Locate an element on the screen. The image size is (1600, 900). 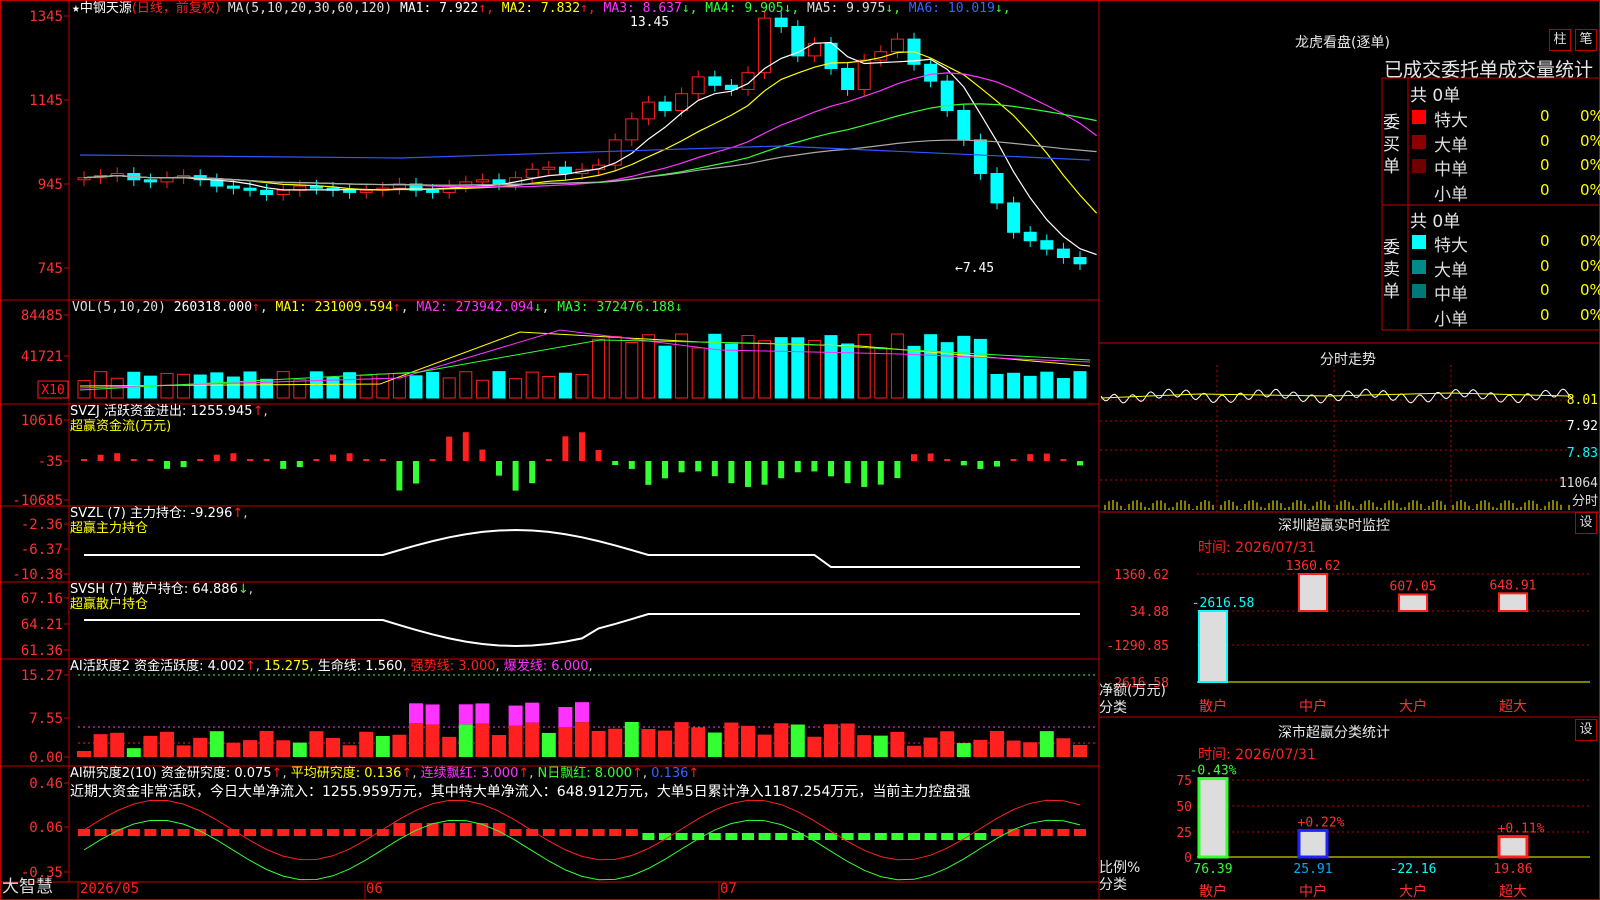
class-settings-button: 设 is located at coordinates (1586, 730).